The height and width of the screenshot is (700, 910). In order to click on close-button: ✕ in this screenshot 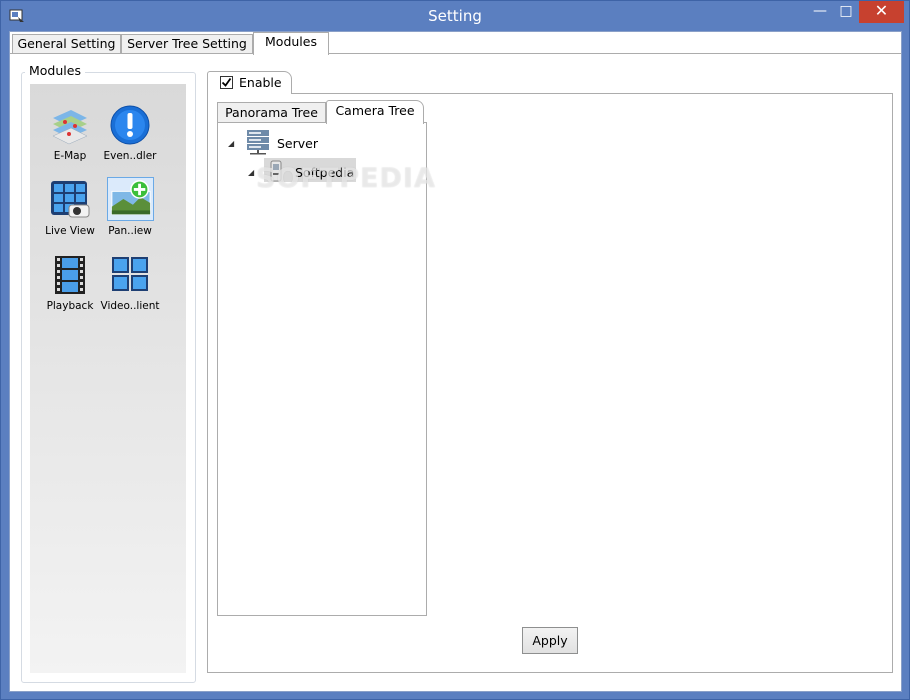, I will do `click(881, 12)`.